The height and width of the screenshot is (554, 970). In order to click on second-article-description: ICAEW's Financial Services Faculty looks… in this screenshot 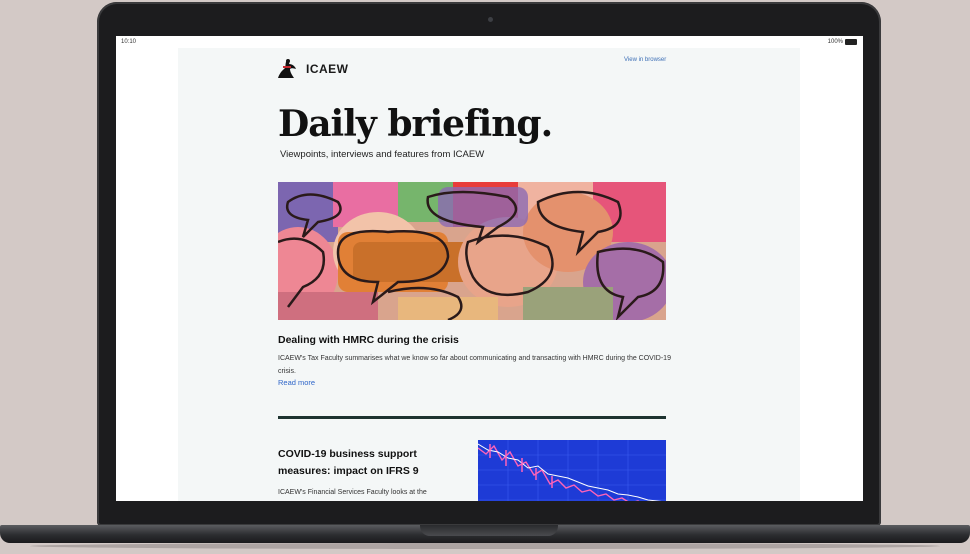, I will do `click(352, 492)`.